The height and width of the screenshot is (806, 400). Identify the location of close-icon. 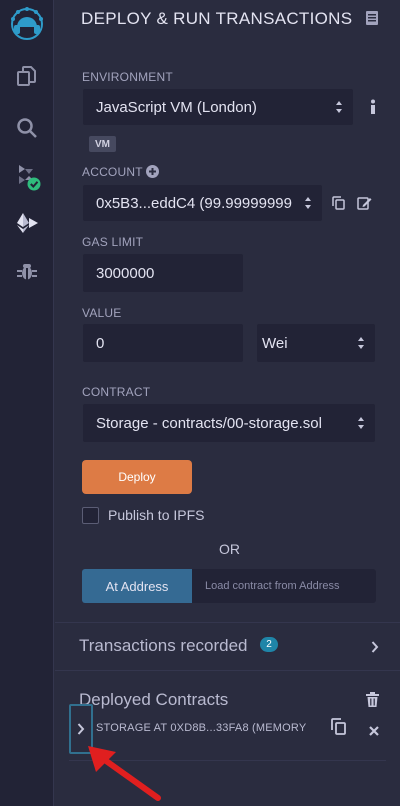
(374, 729).